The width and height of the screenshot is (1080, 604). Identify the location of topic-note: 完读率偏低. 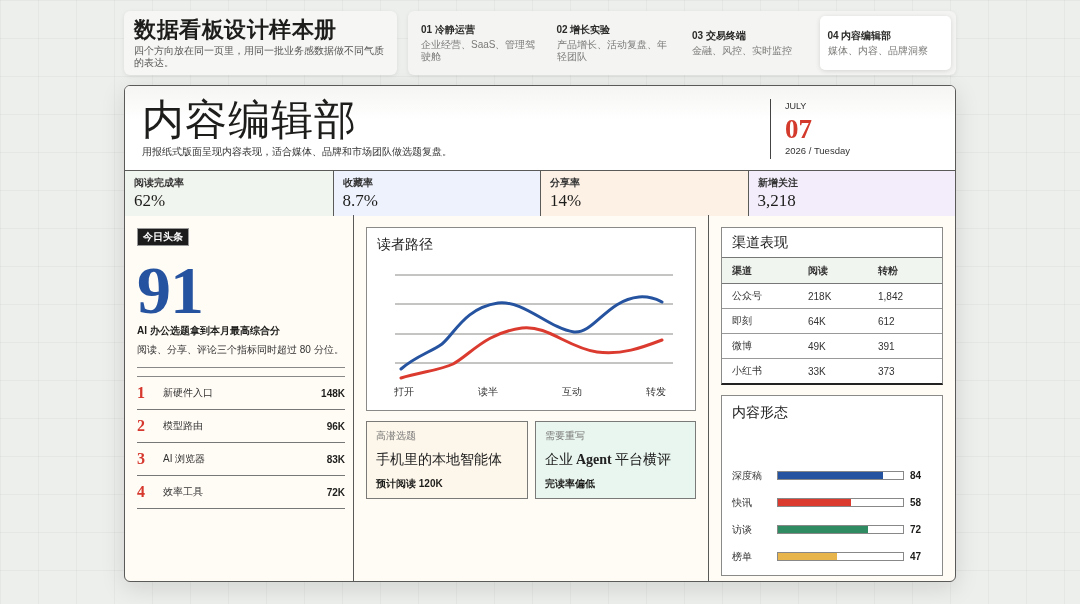
(570, 484).